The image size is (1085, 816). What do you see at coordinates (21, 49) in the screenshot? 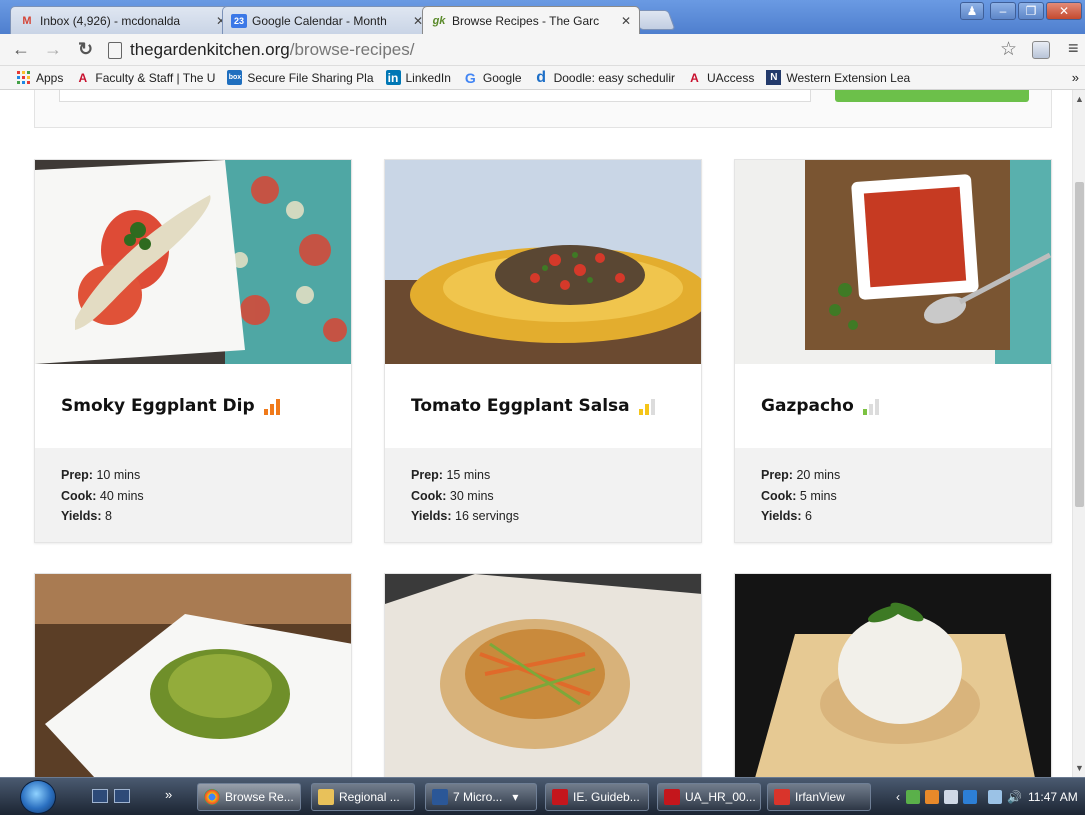
I see `back-arrow-icon: ←` at bounding box center [21, 49].